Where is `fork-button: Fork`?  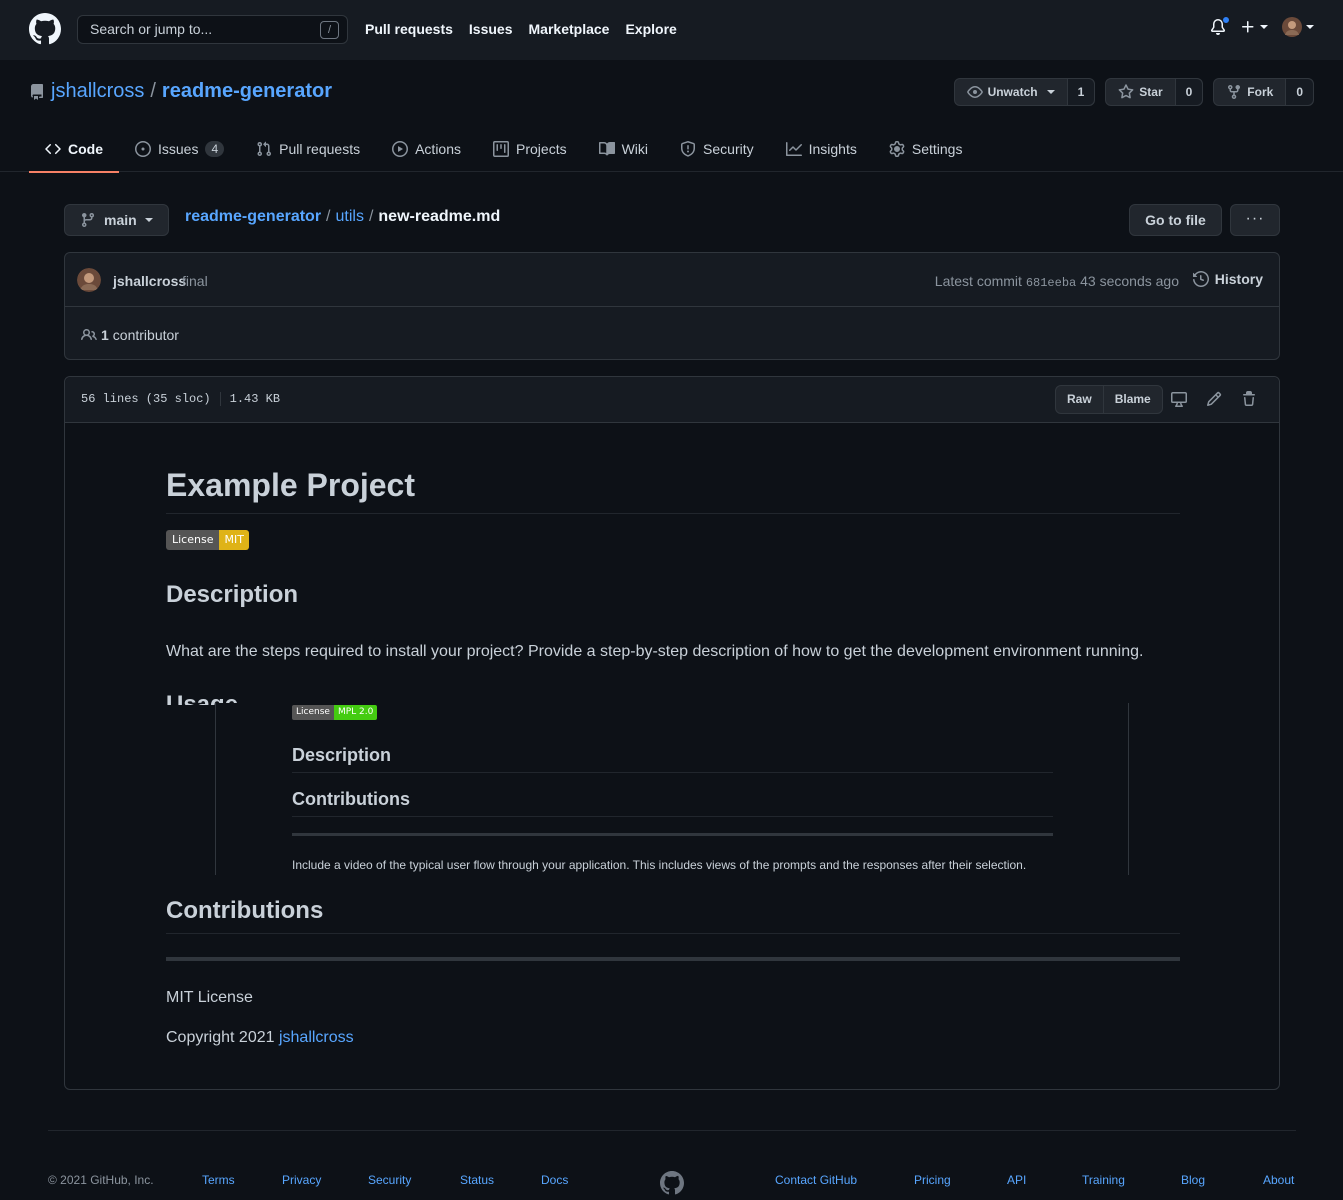 fork-button: Fork is located at coordinates (1250, 92).